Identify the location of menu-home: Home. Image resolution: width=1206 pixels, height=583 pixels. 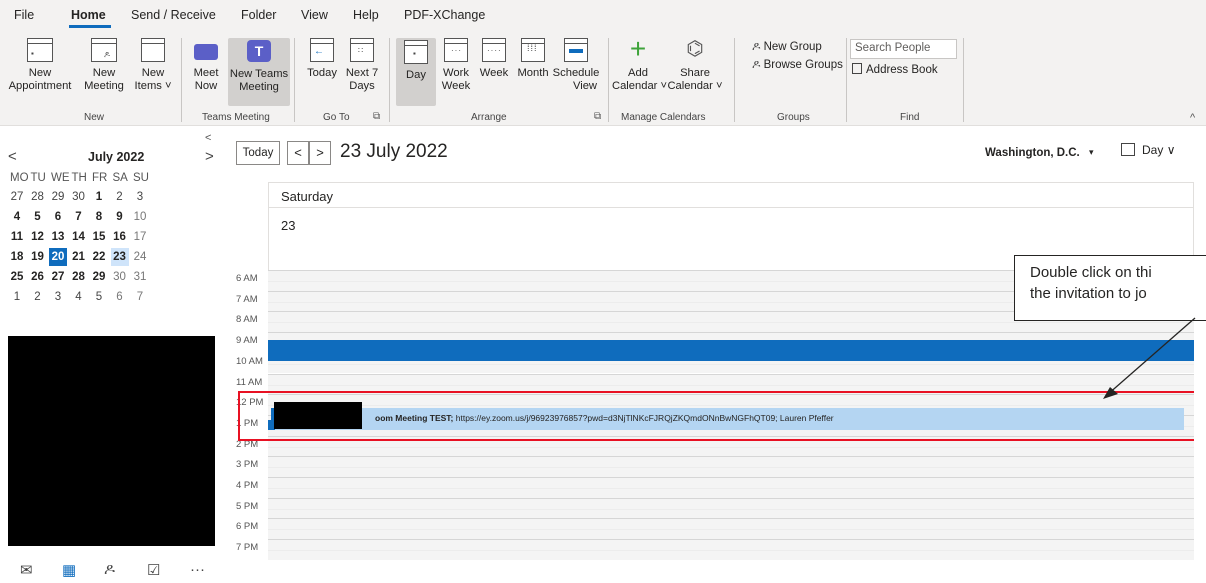
(88, 15).